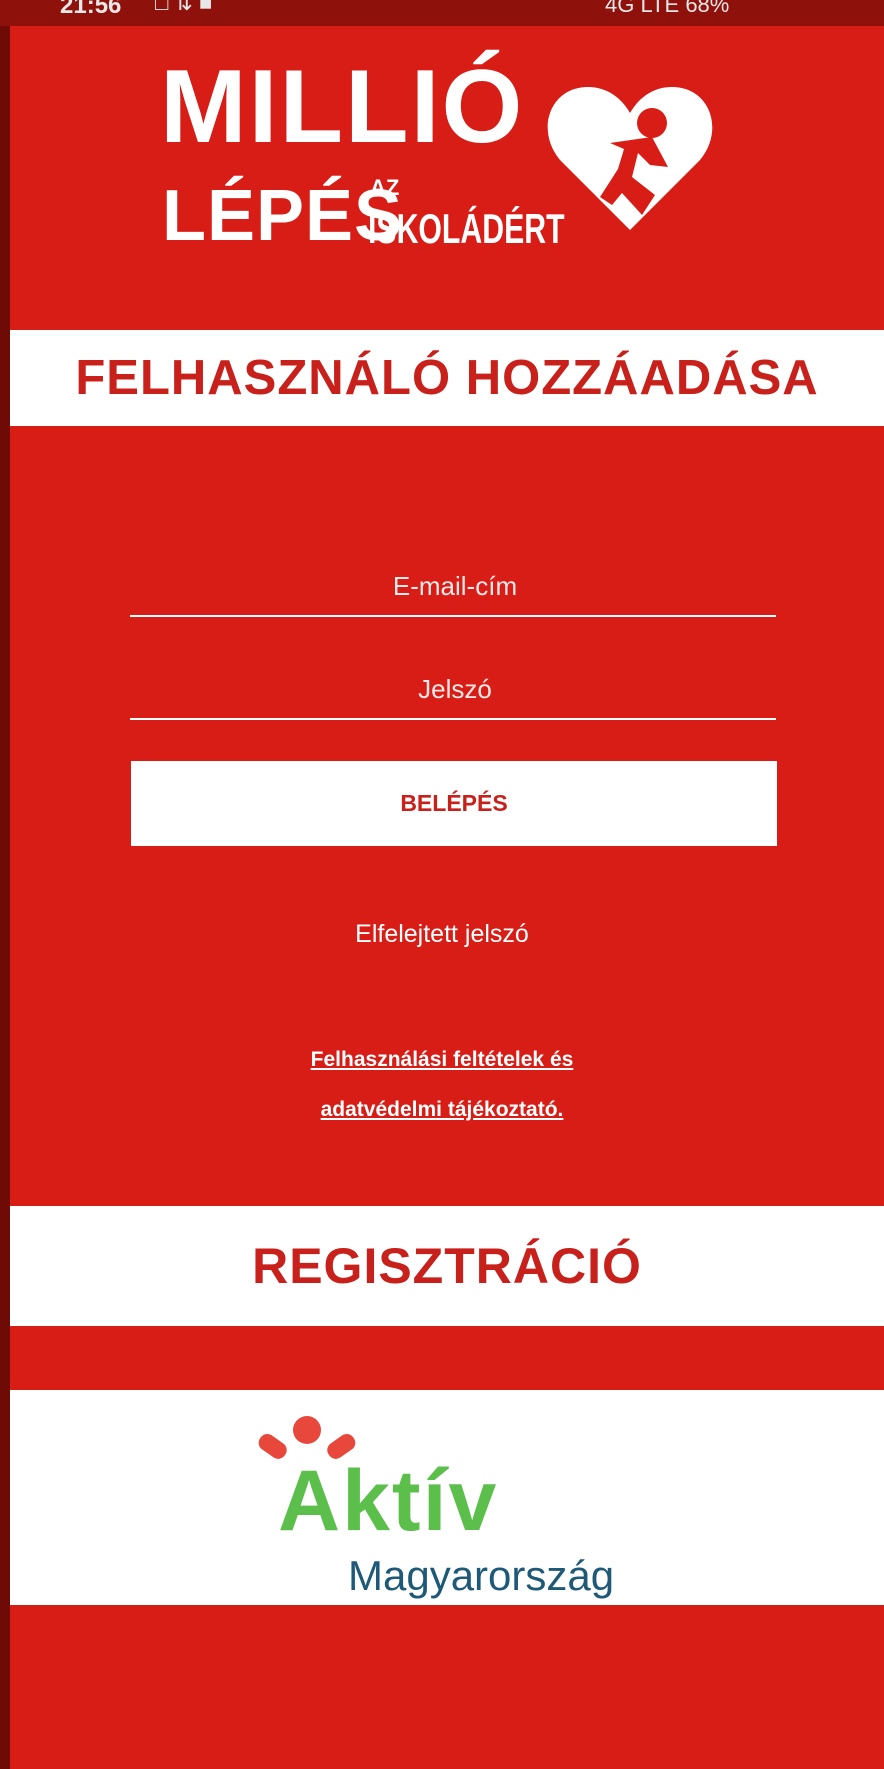 Image resolution: width=884 pixels, height=1769 pixels. I want to click on email-field, so click(455, 586).